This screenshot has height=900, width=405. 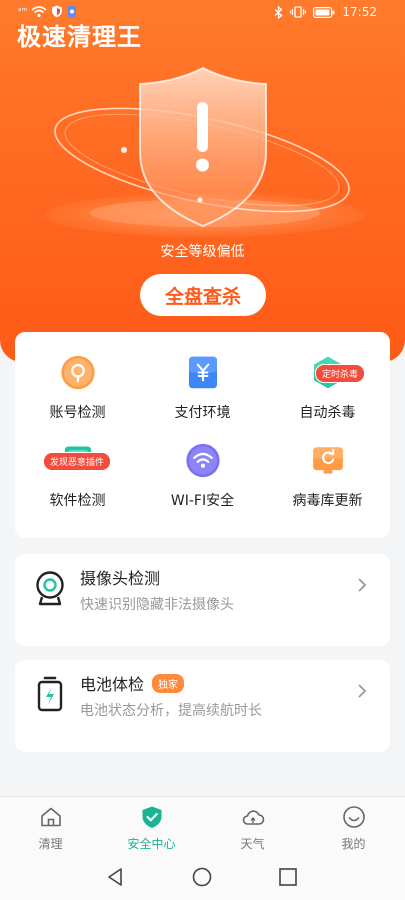 I want to click on camera-card-title: 摄像头检测, so click(x=120, y=578).